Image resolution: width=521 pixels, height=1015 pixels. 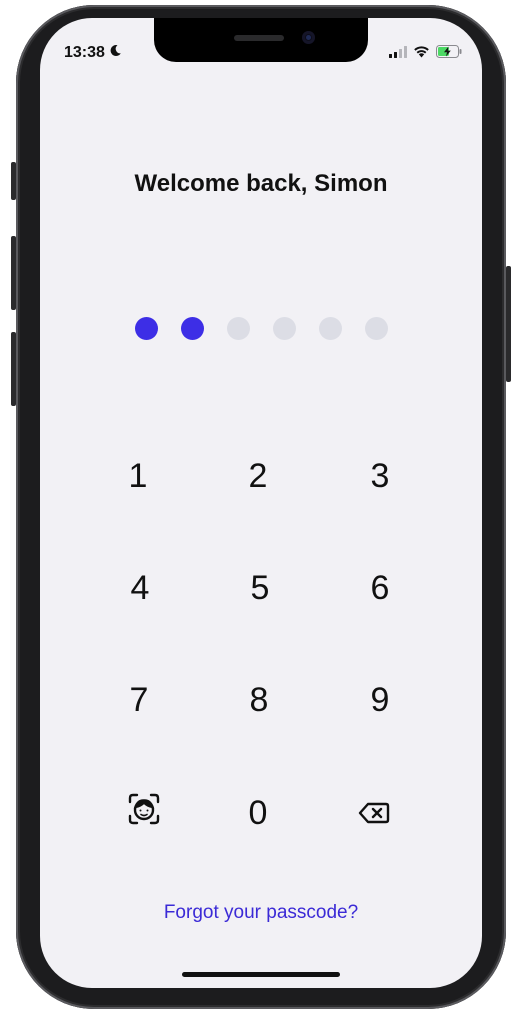 What do you see at coordinates (380, 588) in the screenshot?
I see `key-6: 6` at bounding box center [380, 588].